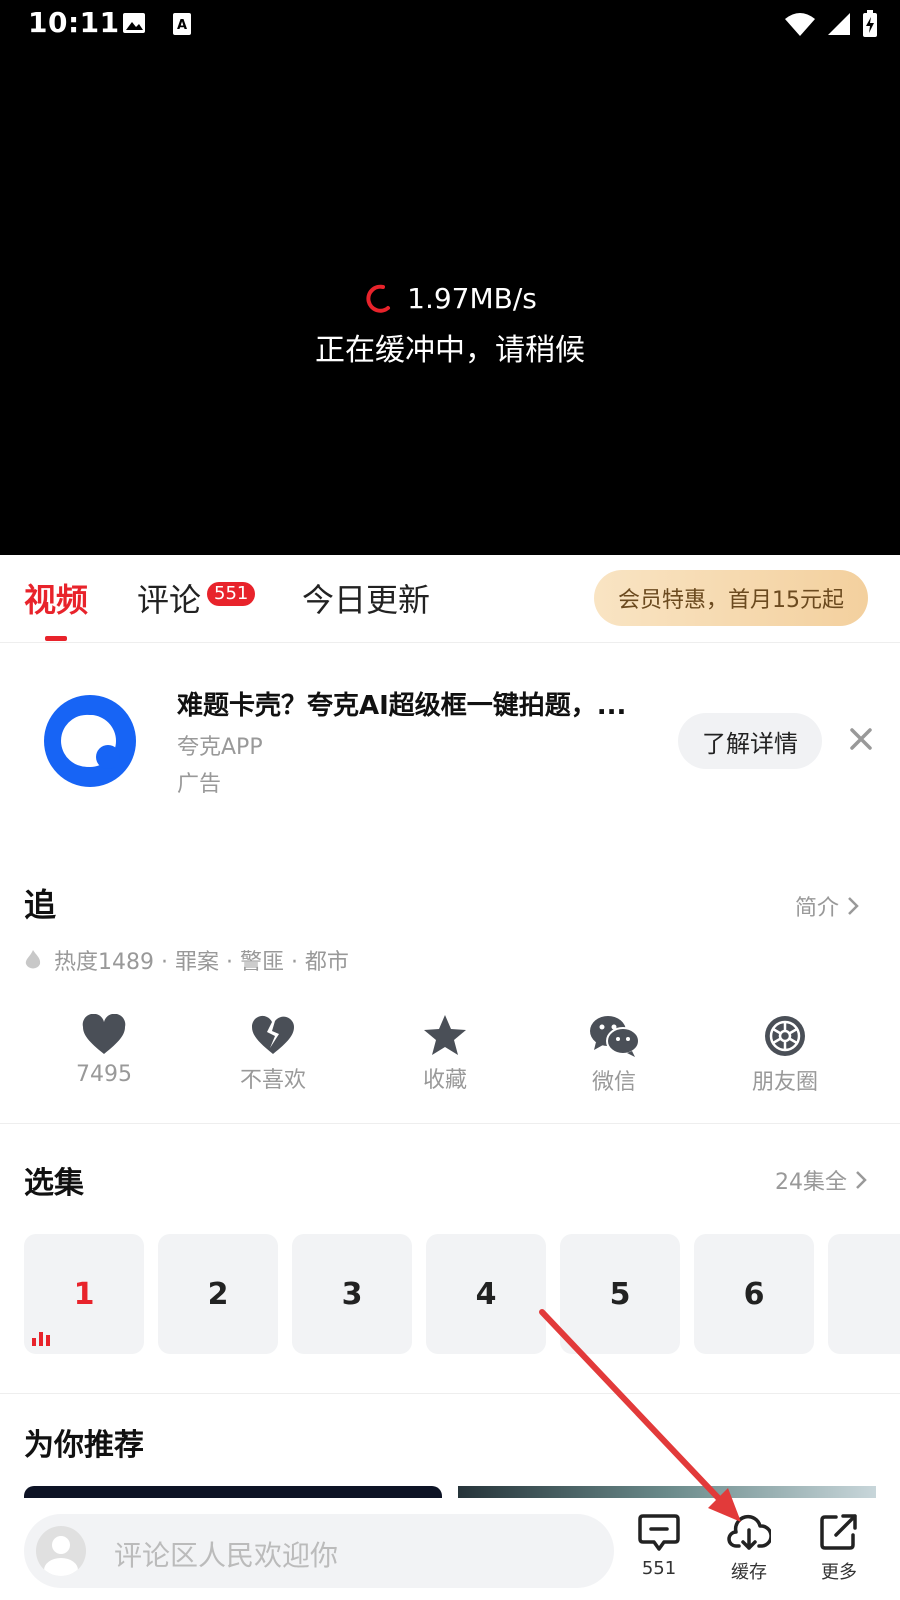  I want to click on action-row: 7495 不喜欢 收藏 微信 朋友圈, so click(450, 1069).